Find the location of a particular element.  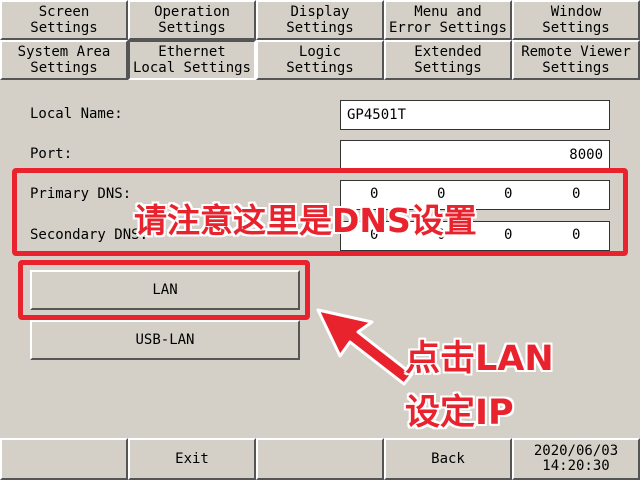

tab-operation-settings: Operation Settings is located at coordinates (192, 20).